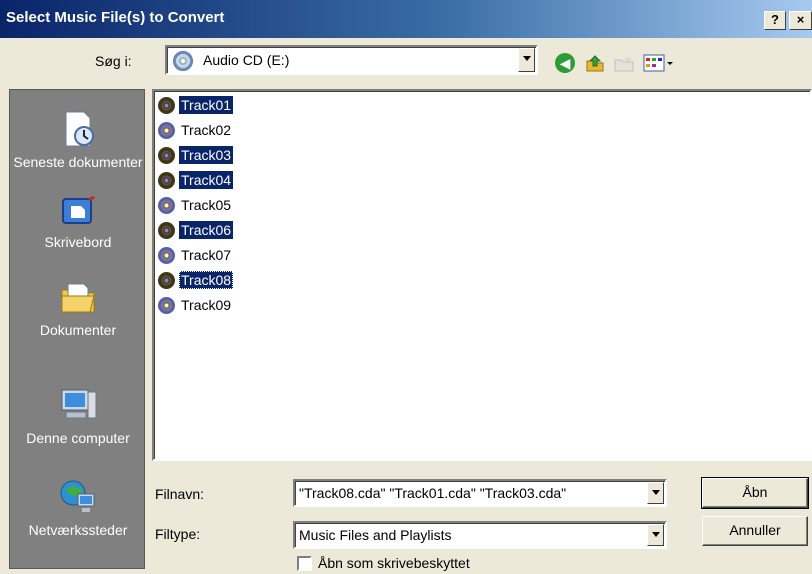 The height and width of the screenshot is (574, 812). Describe the element at coordinates (206, 130) in the screenshot. I see `file-name: Track02` at that location.